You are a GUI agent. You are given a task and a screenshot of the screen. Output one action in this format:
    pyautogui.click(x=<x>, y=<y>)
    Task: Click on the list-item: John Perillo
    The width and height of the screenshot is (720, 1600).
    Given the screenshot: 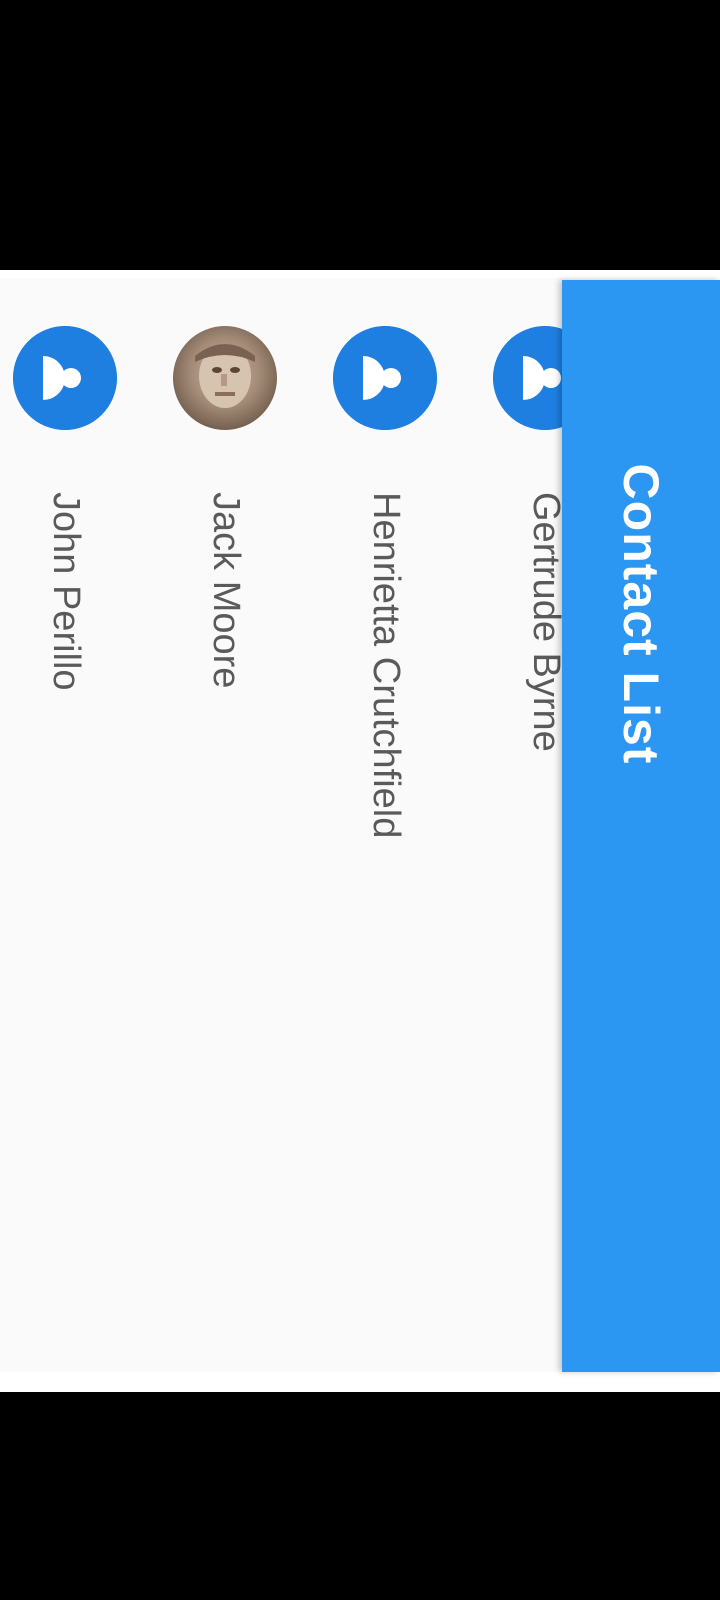 What is the action you would take?
    pyautogui.click(x=65, y=776)
    